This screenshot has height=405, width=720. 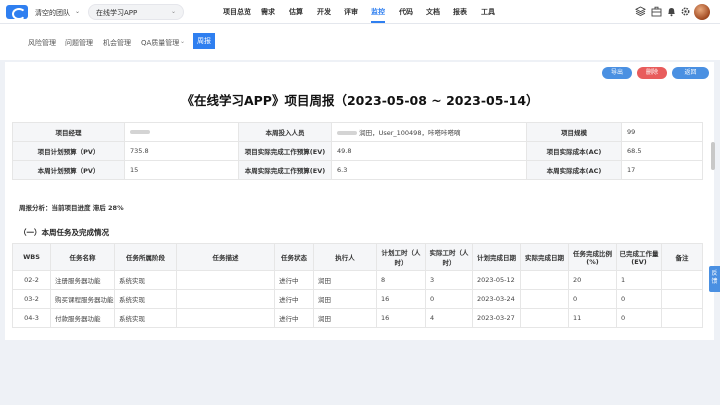 I want to click on project-selector-label: 在线学习APP, so click(x=117, y=13).